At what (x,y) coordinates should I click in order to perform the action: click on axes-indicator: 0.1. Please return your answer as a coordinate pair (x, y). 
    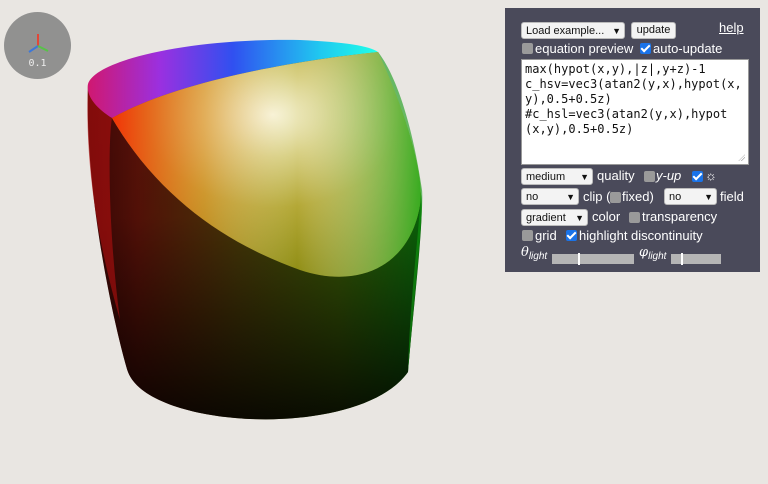
    Looking at the image, I should click on (37, 45).